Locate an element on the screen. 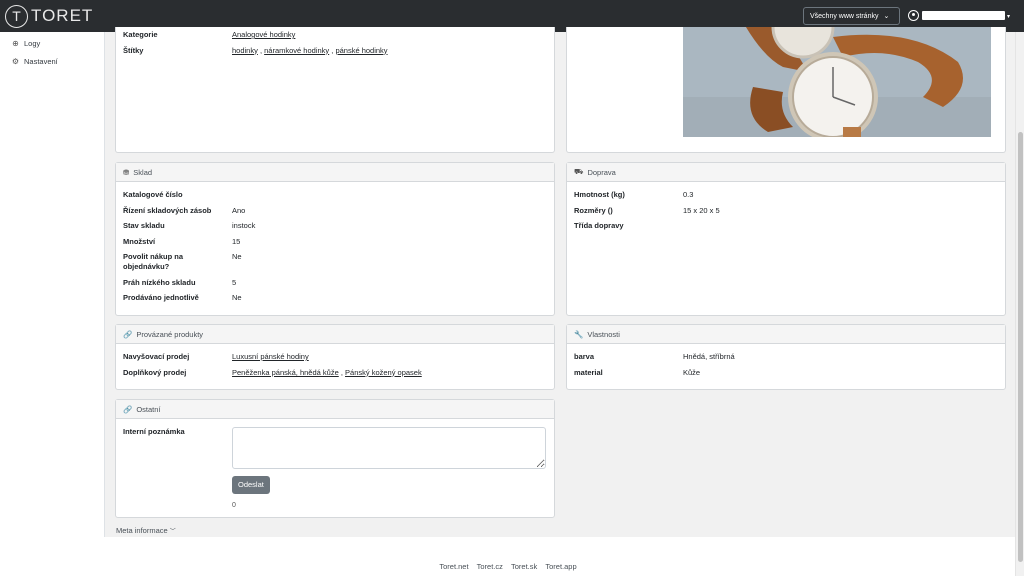 The width and height of the screenshot is (1024, 576). weight-label: Hmotnost (kg) is located at coordinates (599, 194).